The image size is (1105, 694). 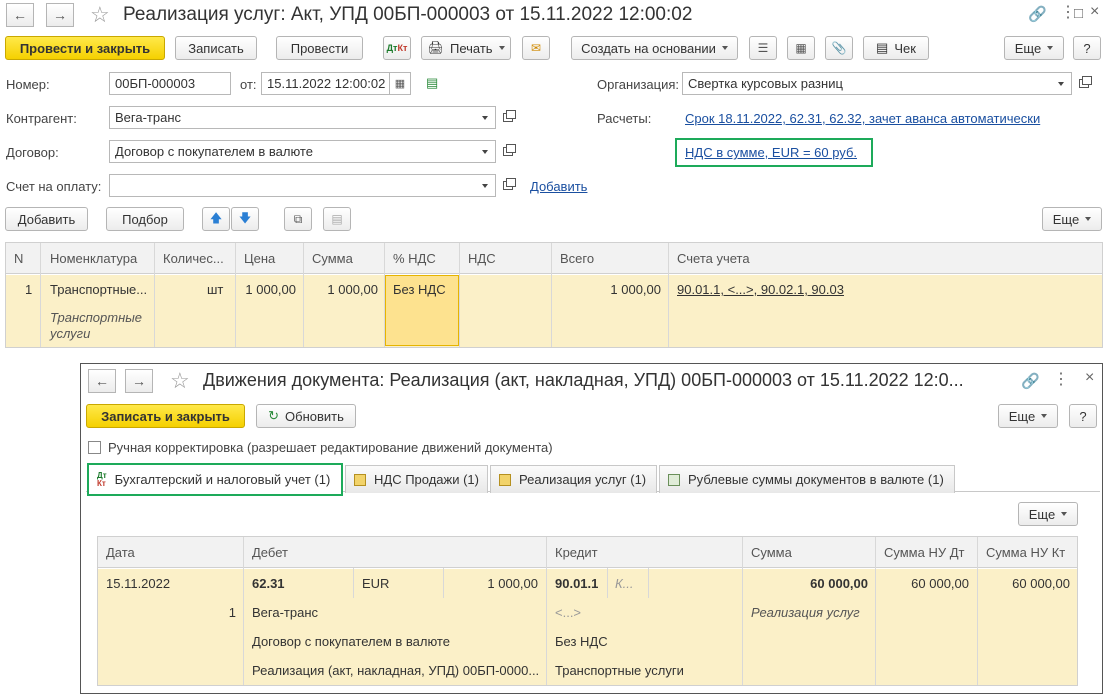 I want to click on manual-correction-checkbox, so click(x=94, y=447).